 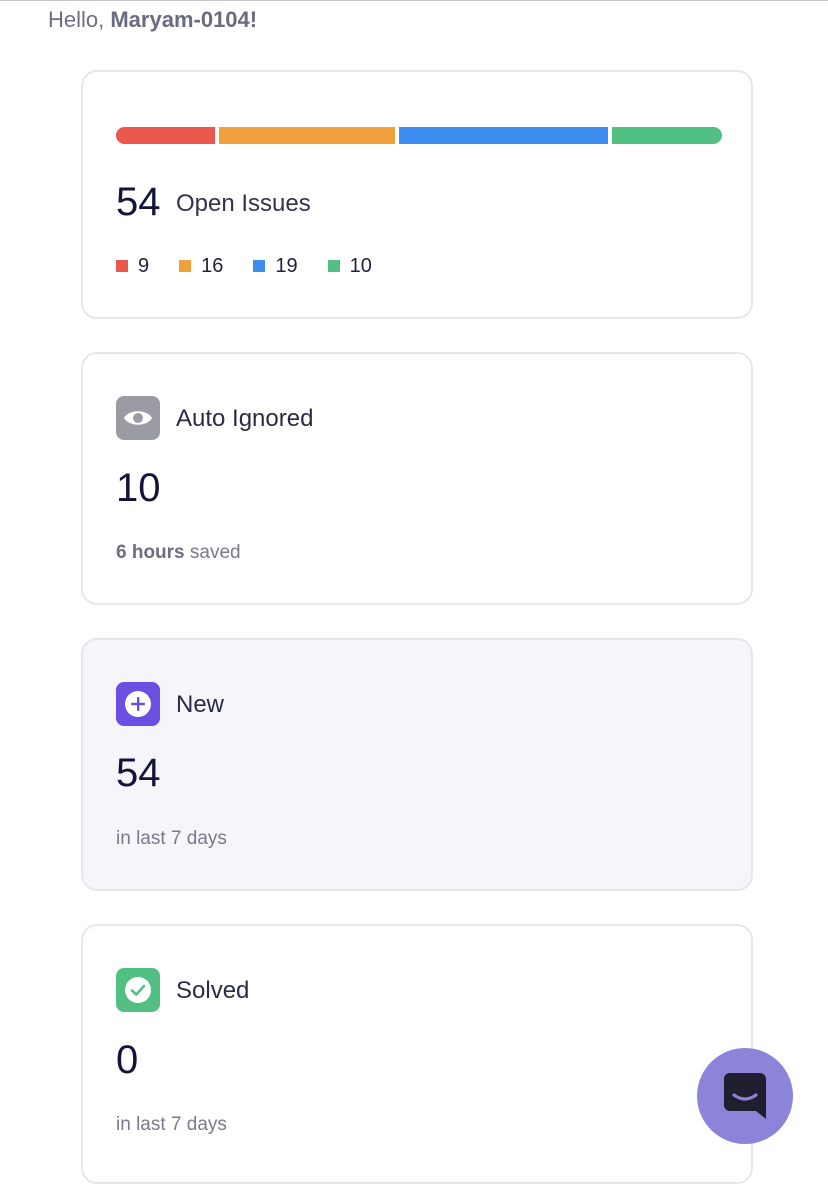 I want to click on legend-value: 16, so click(x=212, y=266).